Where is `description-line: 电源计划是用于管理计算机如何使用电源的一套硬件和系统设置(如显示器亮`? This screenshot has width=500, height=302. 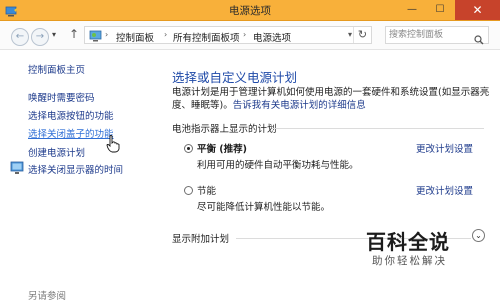
description-line: 电源计划是用于管理计算机如何使用电源的一套硬件和系统设置(如显示器亮 is located at coordinates (331, 92).